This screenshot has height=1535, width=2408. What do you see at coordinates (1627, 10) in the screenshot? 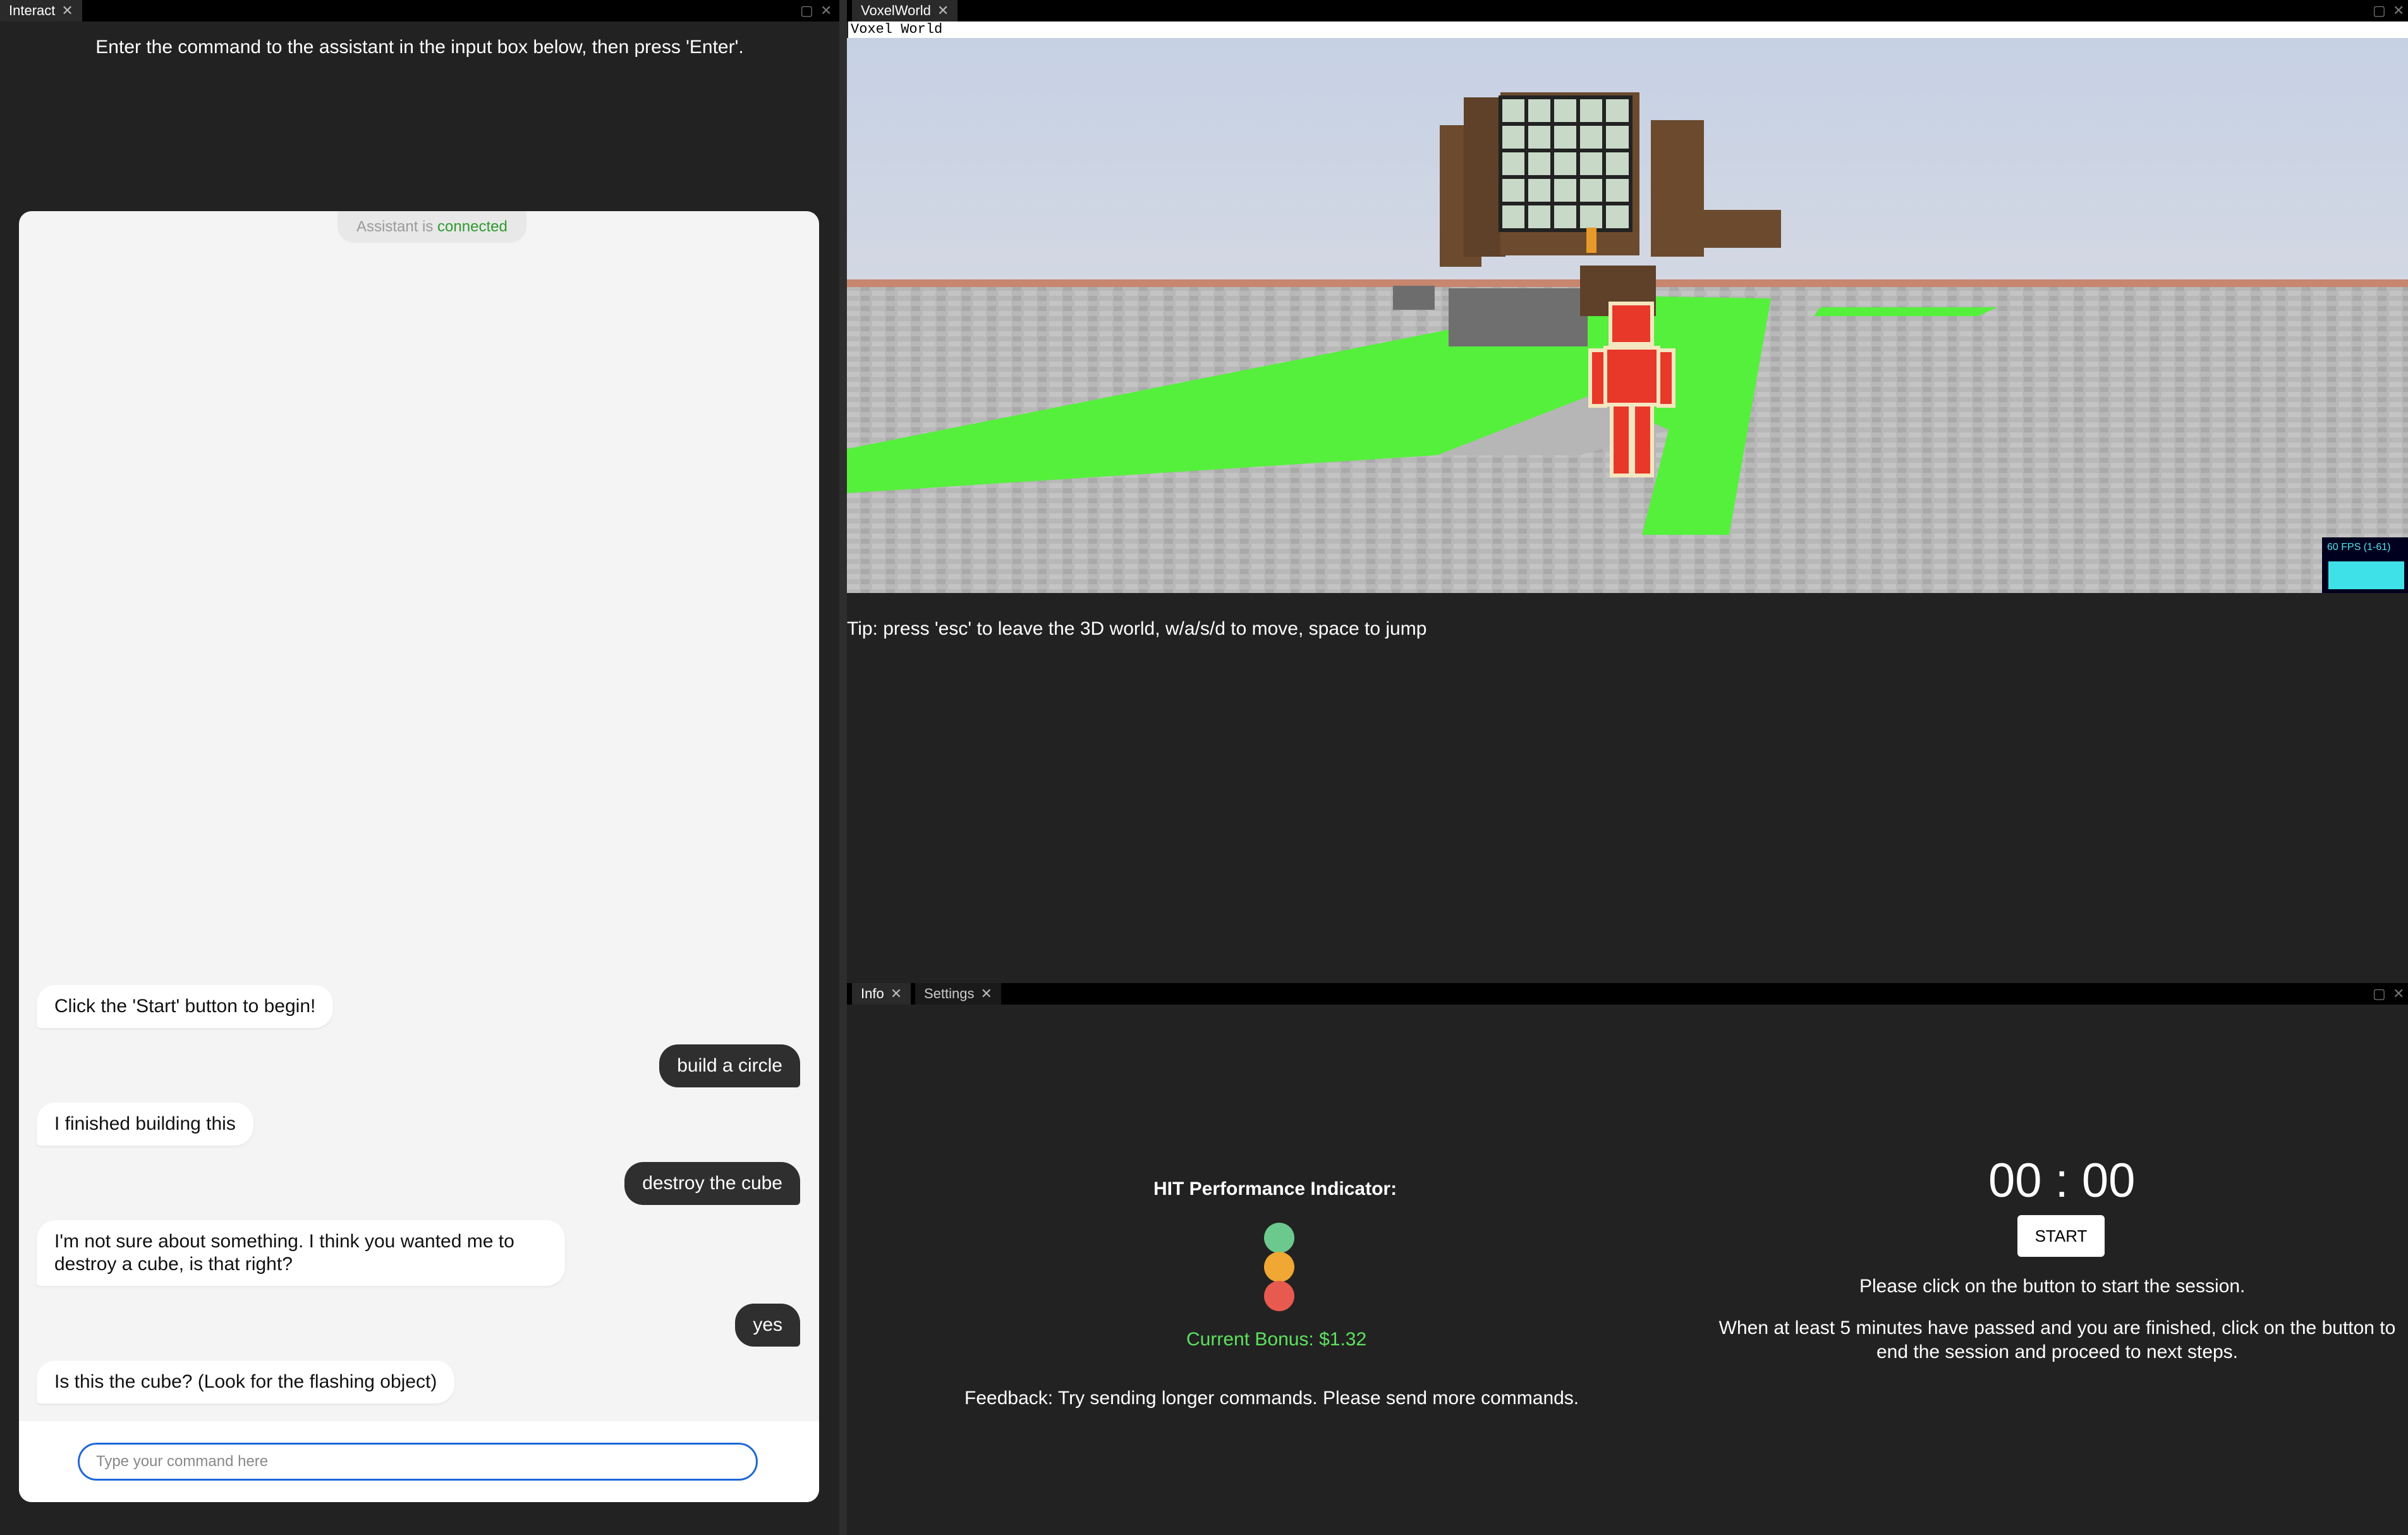
I see `voxelworld-tabbar: VoxelWorld ✕ ▢ ✕` at bounding box center [1627, 10].